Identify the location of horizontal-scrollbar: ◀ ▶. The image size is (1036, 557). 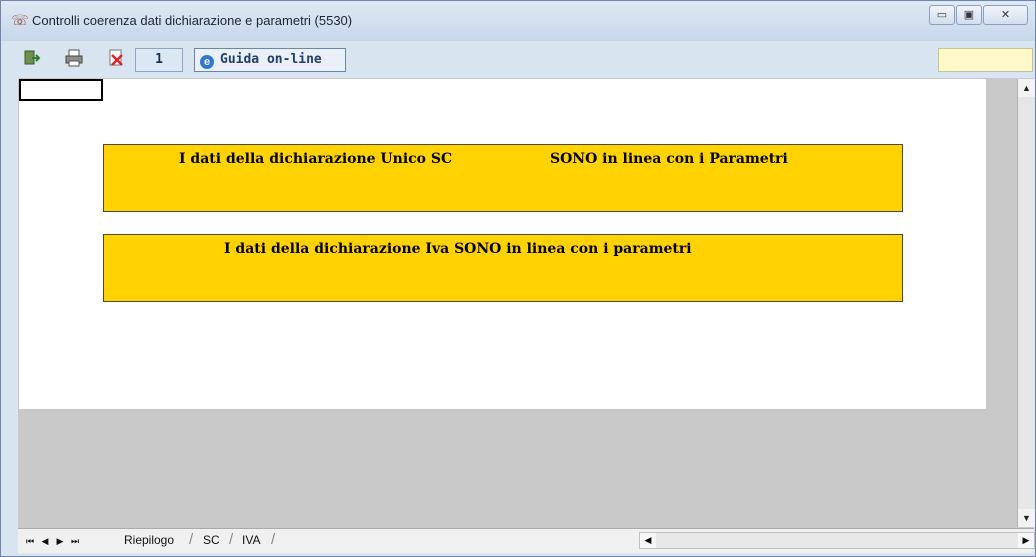
(837, 540).